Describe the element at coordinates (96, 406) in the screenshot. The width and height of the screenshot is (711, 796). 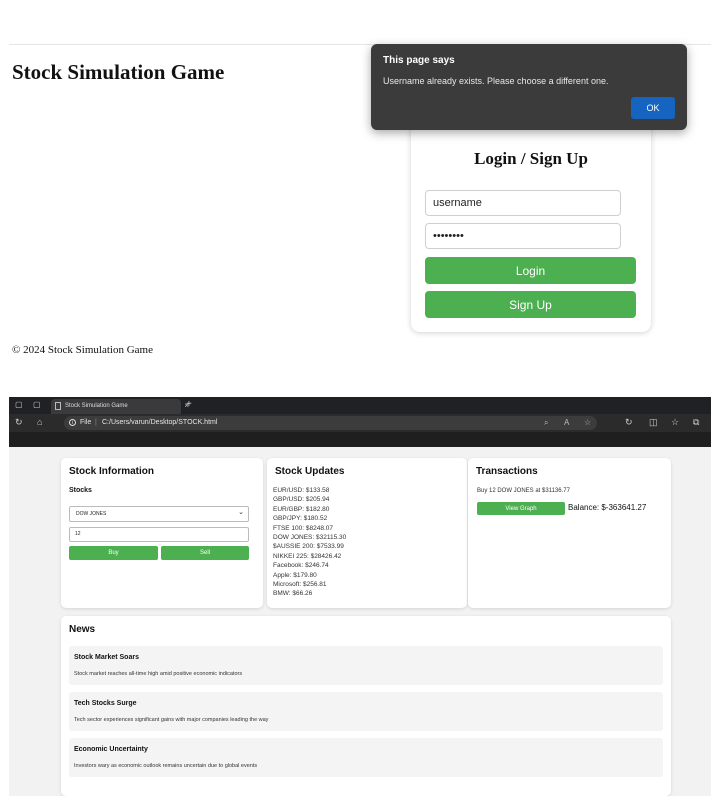
I see `tab-label: Stock Simulation Game` at that location.